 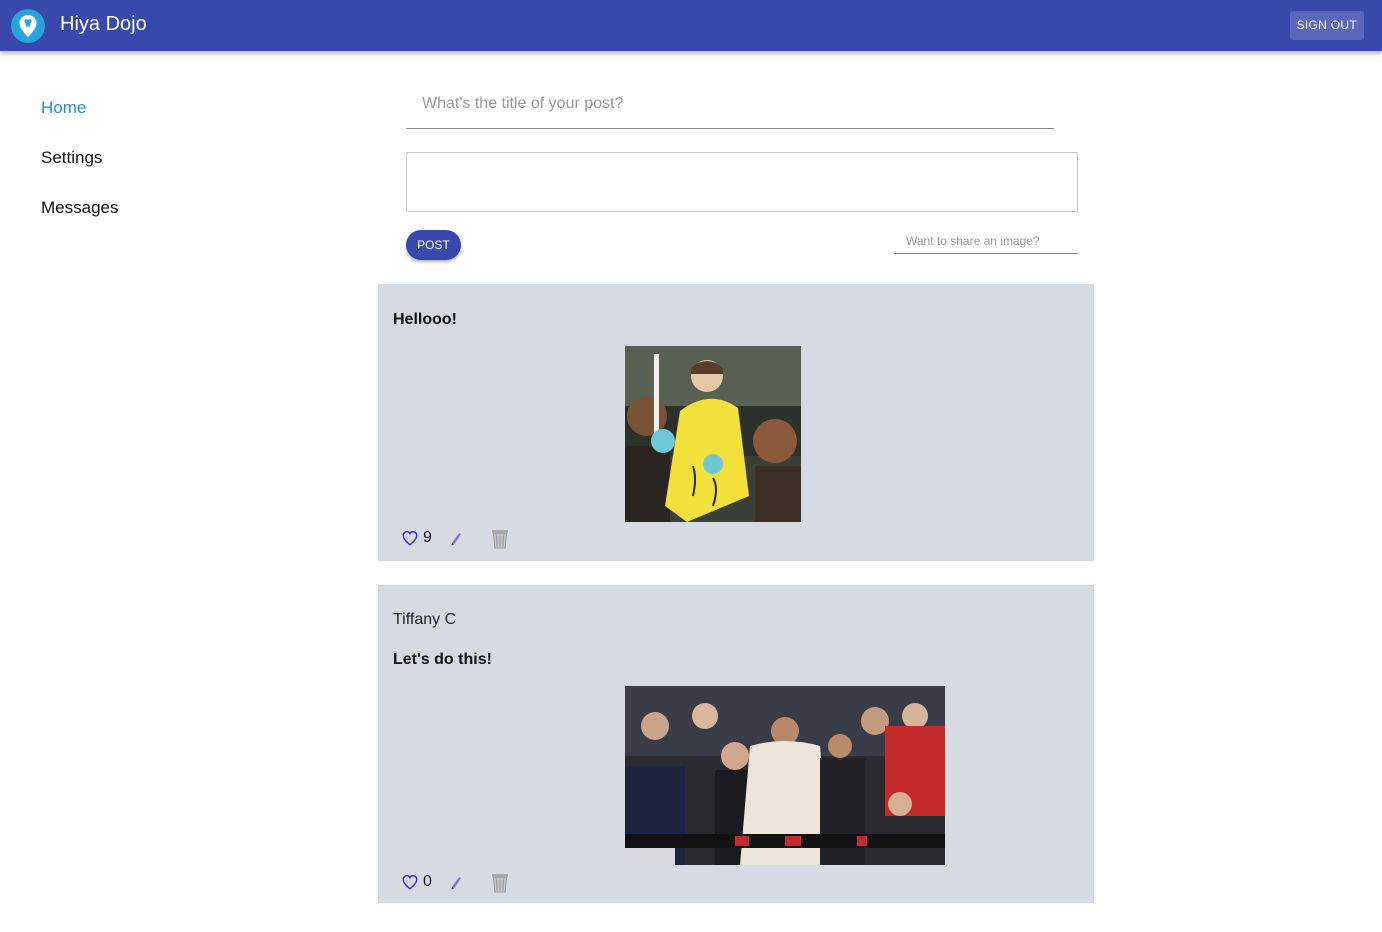 I want to click on image-url-input, so click(x=986, y=241).